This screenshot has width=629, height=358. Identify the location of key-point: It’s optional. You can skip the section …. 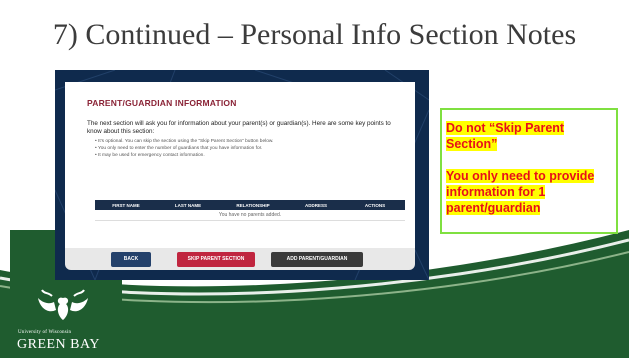
(184, 141).